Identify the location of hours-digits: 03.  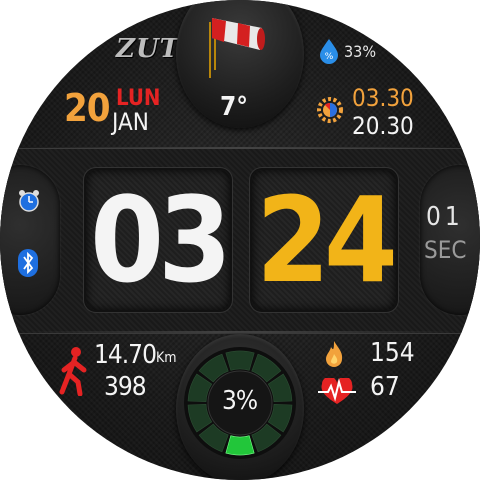
(161, 240).